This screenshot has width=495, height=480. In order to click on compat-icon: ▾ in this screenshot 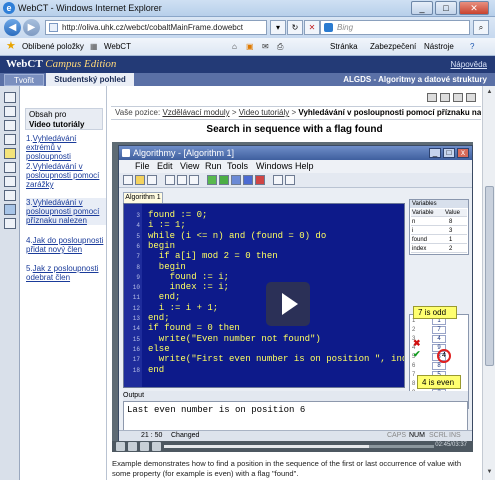, I will do `click(278, 27)`.